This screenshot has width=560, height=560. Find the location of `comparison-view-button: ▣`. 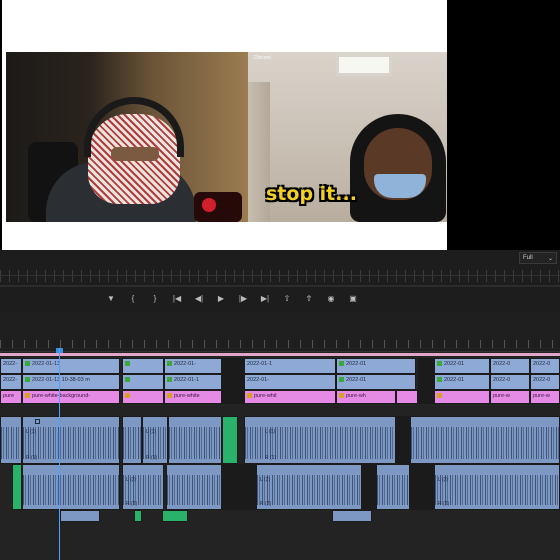

comparison-view-button: ▣ is located at coordinates (353, 298).